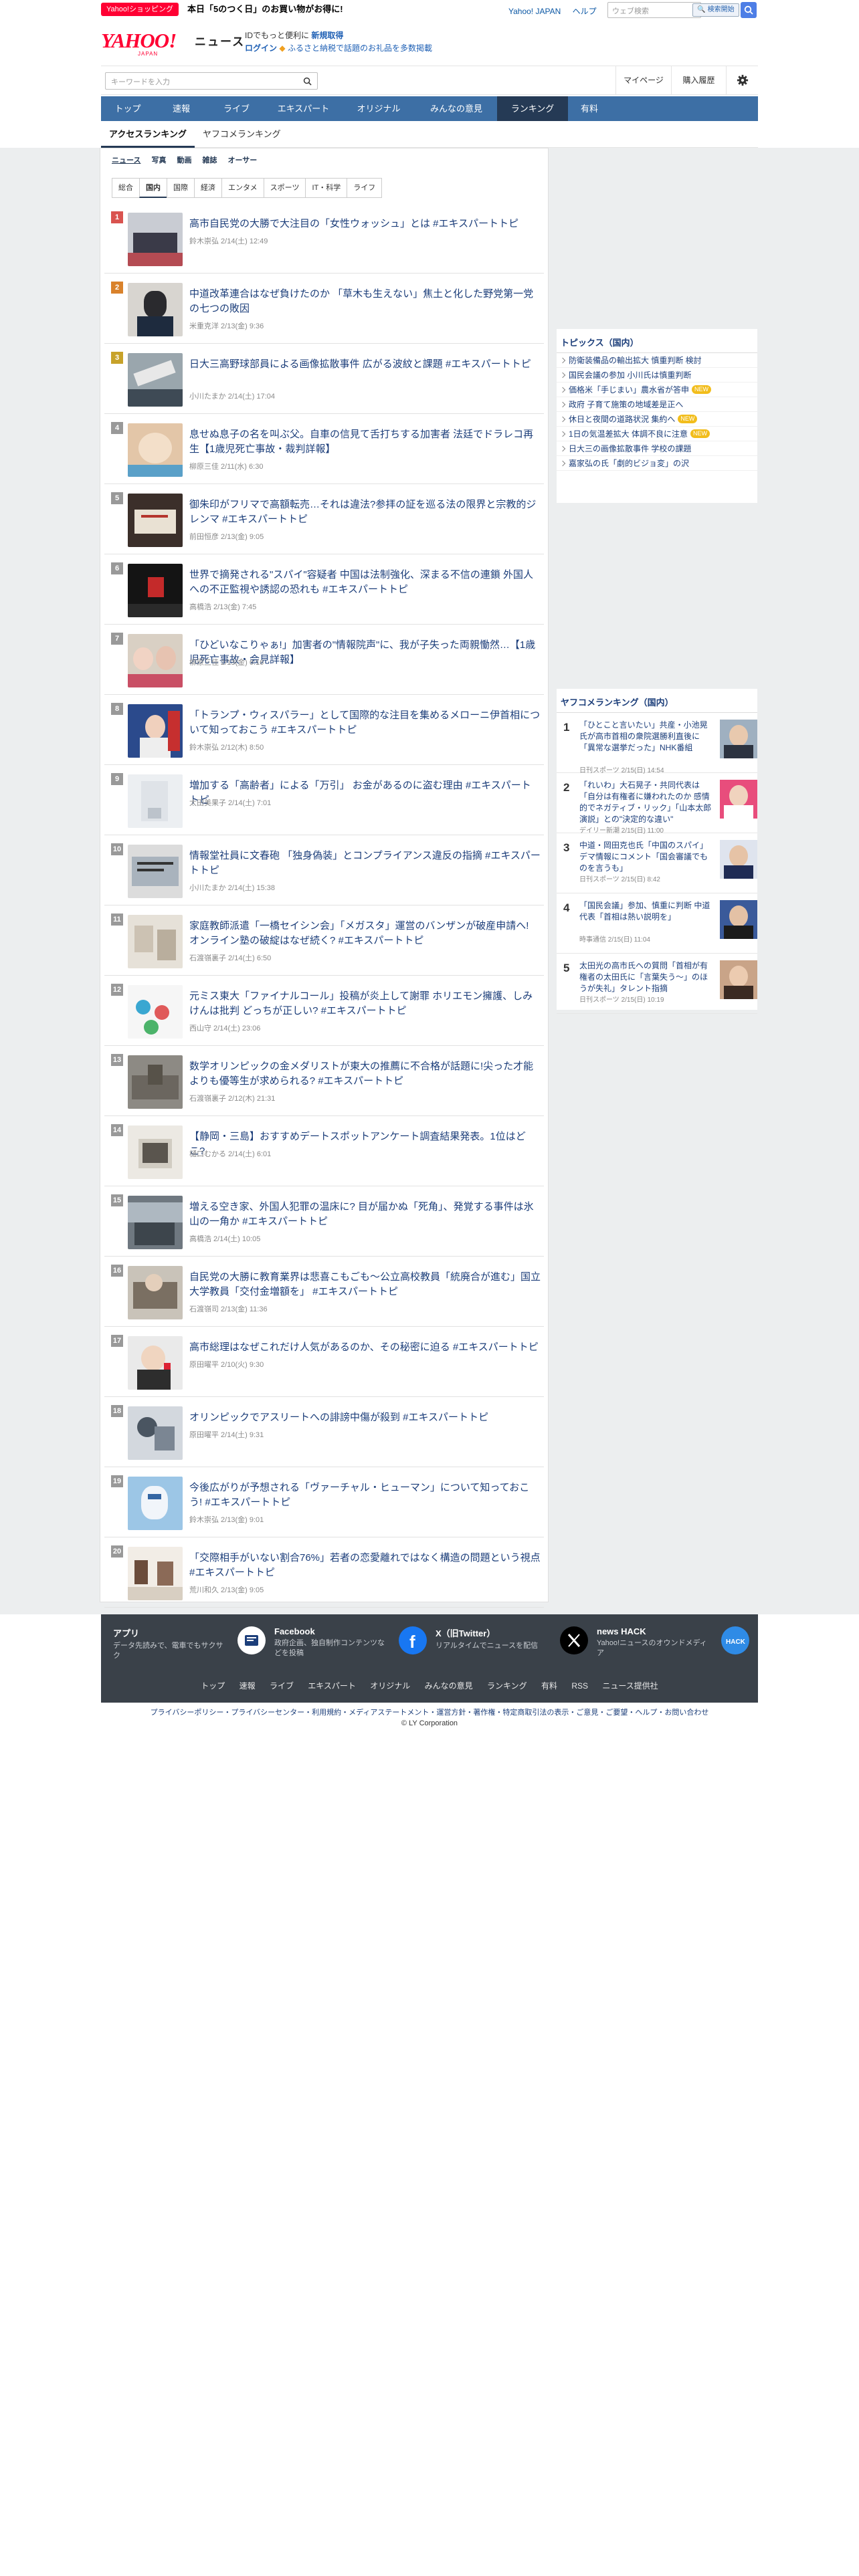 This screenshot has height=2576, width=859. What do you see at coordinates (657, 434) in the screenshot?
I see `topic-item: 1日の気温差拡大 体調不良に注意 NEW` at bounding box center [657, 434].